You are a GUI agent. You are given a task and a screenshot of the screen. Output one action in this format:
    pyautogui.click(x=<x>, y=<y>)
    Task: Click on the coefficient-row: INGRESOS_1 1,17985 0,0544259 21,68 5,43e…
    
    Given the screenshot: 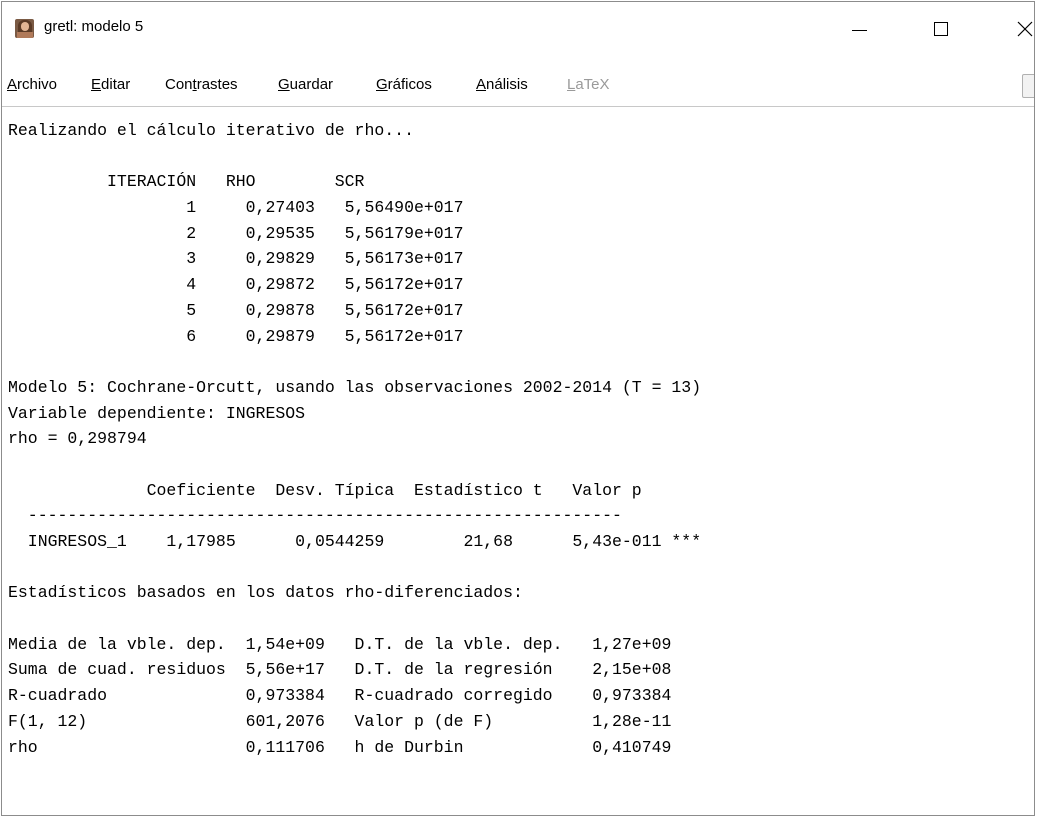 What is the action you would take?
    pyautogui.click(x=355, y=541)
    